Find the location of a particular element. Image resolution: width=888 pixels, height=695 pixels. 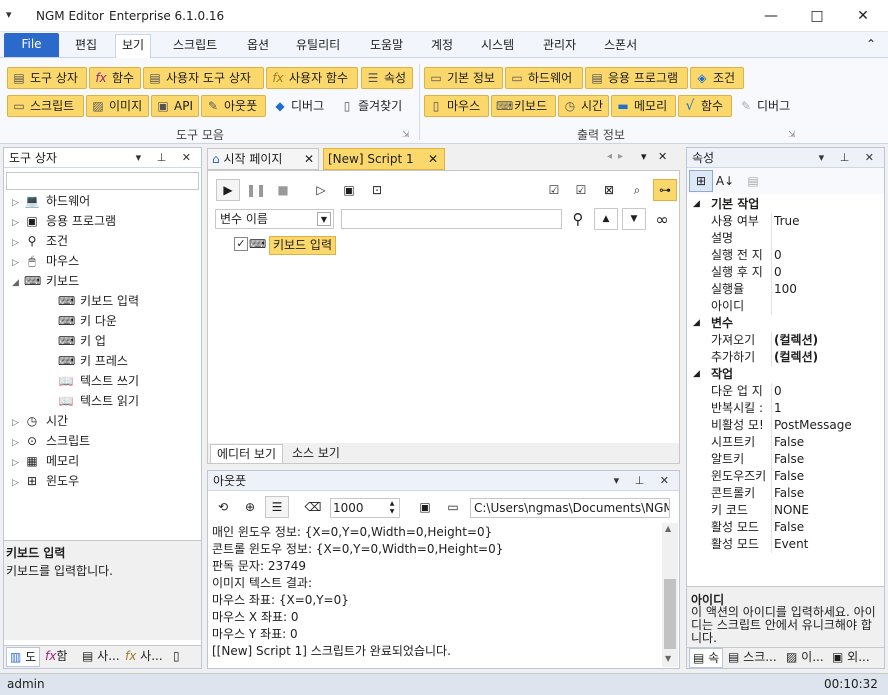

stepper-icon: ▲ ▼ is located at coordinates (392, 508).